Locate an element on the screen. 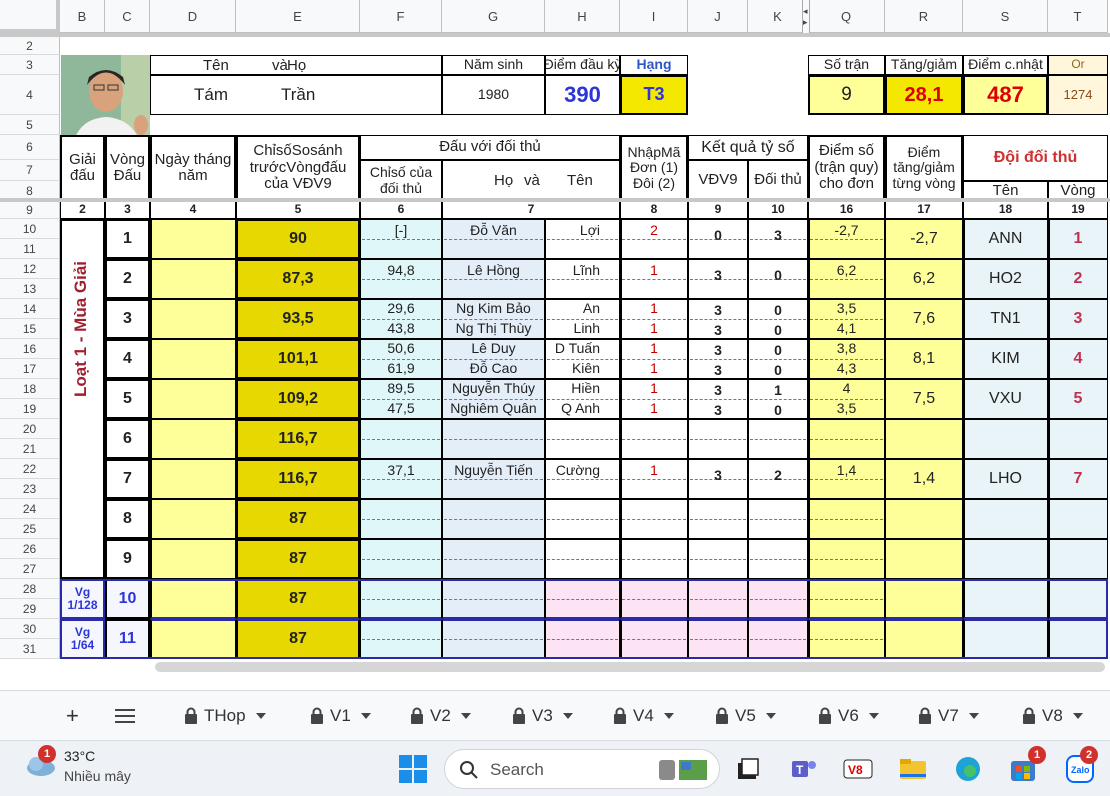 The height and width of the screenshot is (796, 1110). match-type: 2 is located at coordinates (654, 231).